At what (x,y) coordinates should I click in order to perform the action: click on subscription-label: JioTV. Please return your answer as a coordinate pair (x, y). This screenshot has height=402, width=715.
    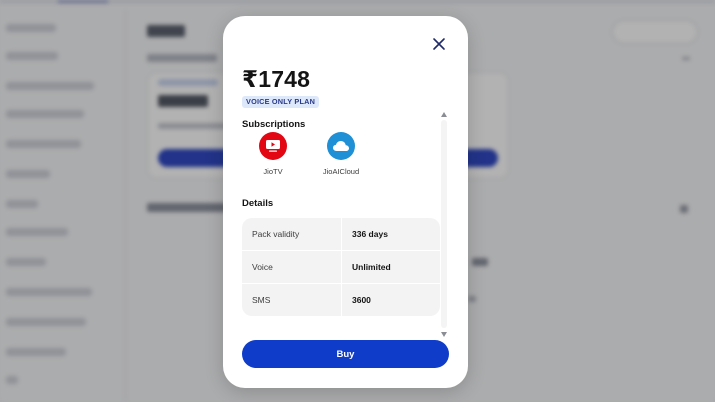
    Looking at the image, I should click on (273, 171).